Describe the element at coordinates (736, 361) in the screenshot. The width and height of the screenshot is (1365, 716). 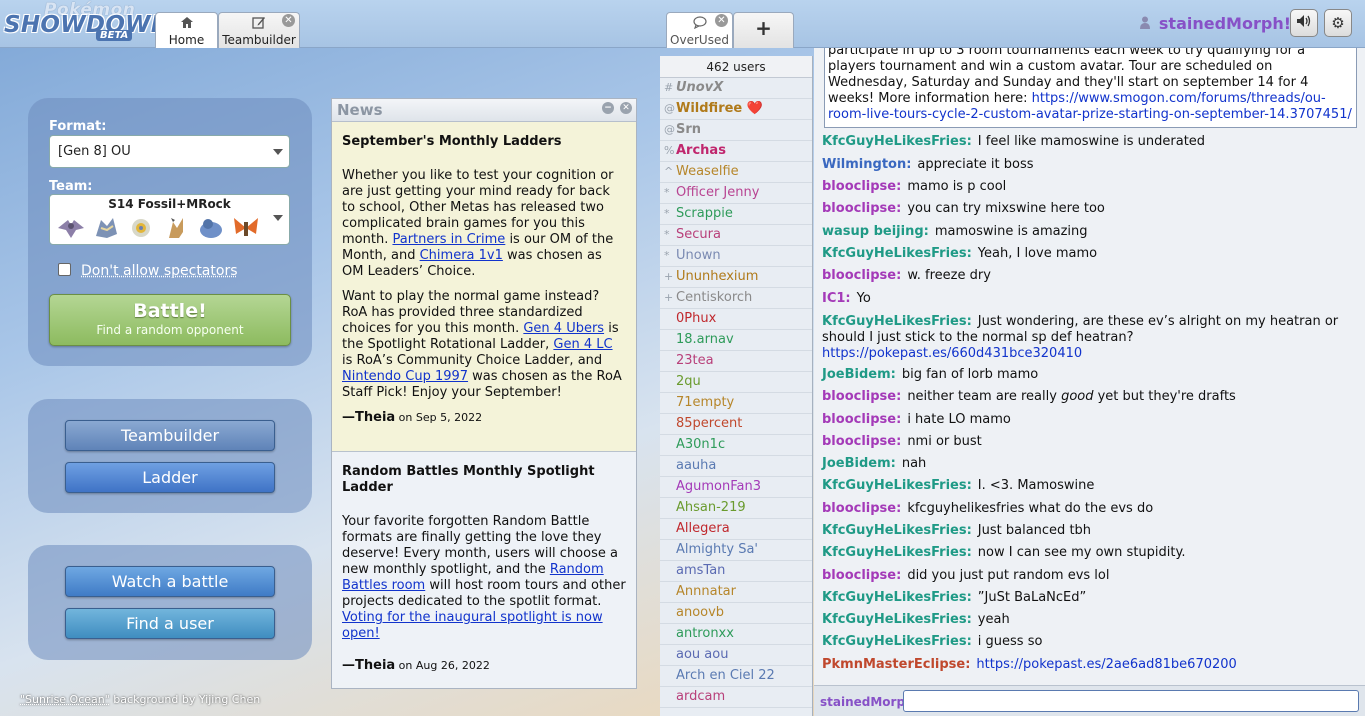
I see `user-list-item: 23tea` at that location.